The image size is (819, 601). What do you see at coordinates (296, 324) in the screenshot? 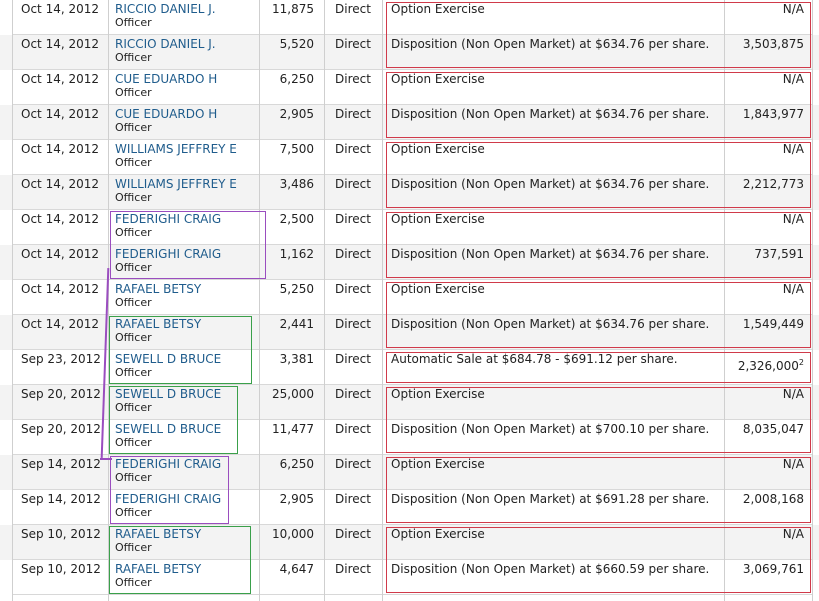
I see `shares-text: 2,441` at bounding box center [296, 324].